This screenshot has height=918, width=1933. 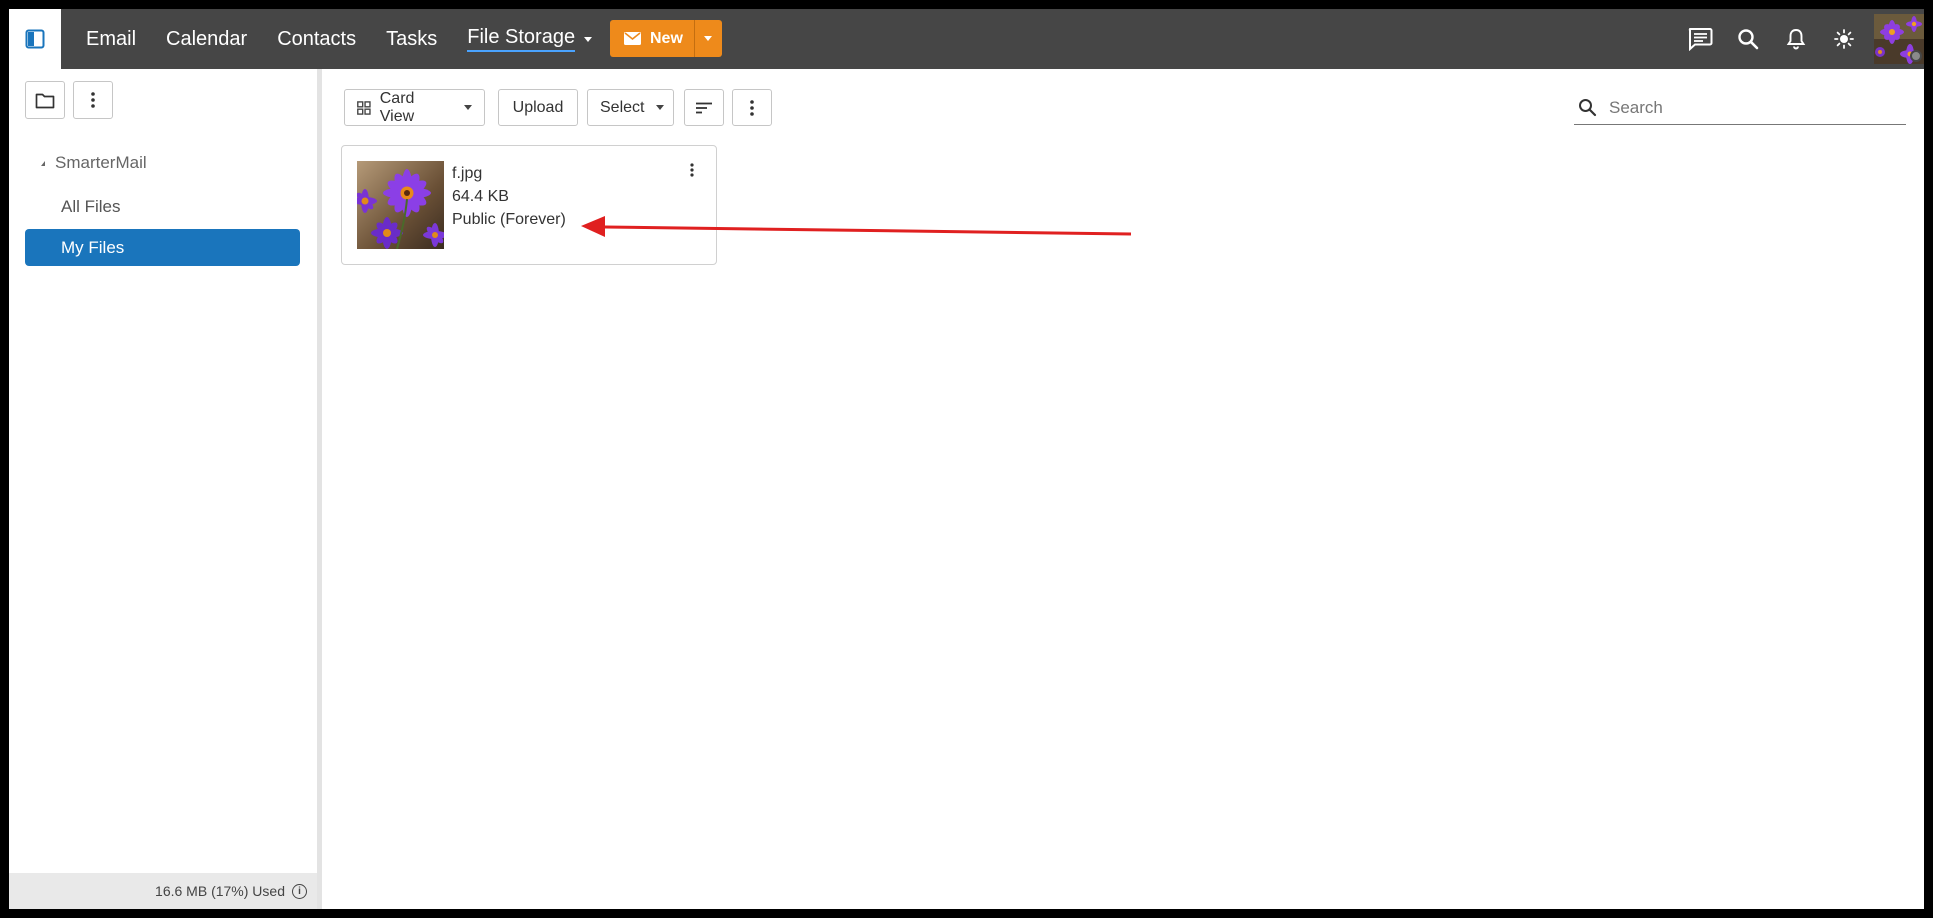 What do you see at coordinates (364, 107) in the screenshot?
I see `grid-icon` at bounding box center [364, 107].